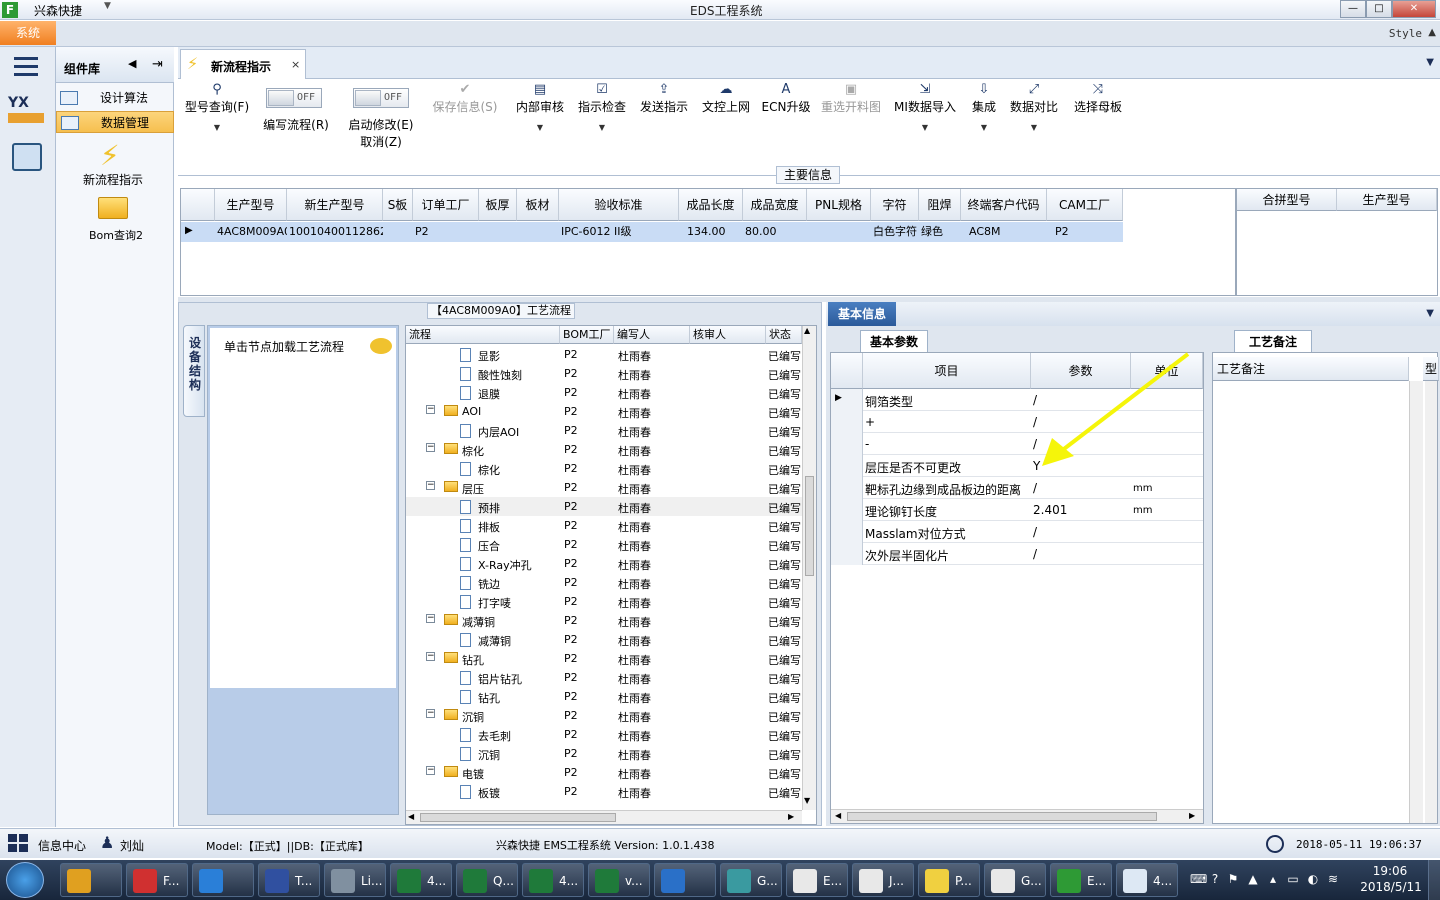  Describe the element at coordinates (498, 205) in the screenshot. I see `column-header: 板厚` at that location.